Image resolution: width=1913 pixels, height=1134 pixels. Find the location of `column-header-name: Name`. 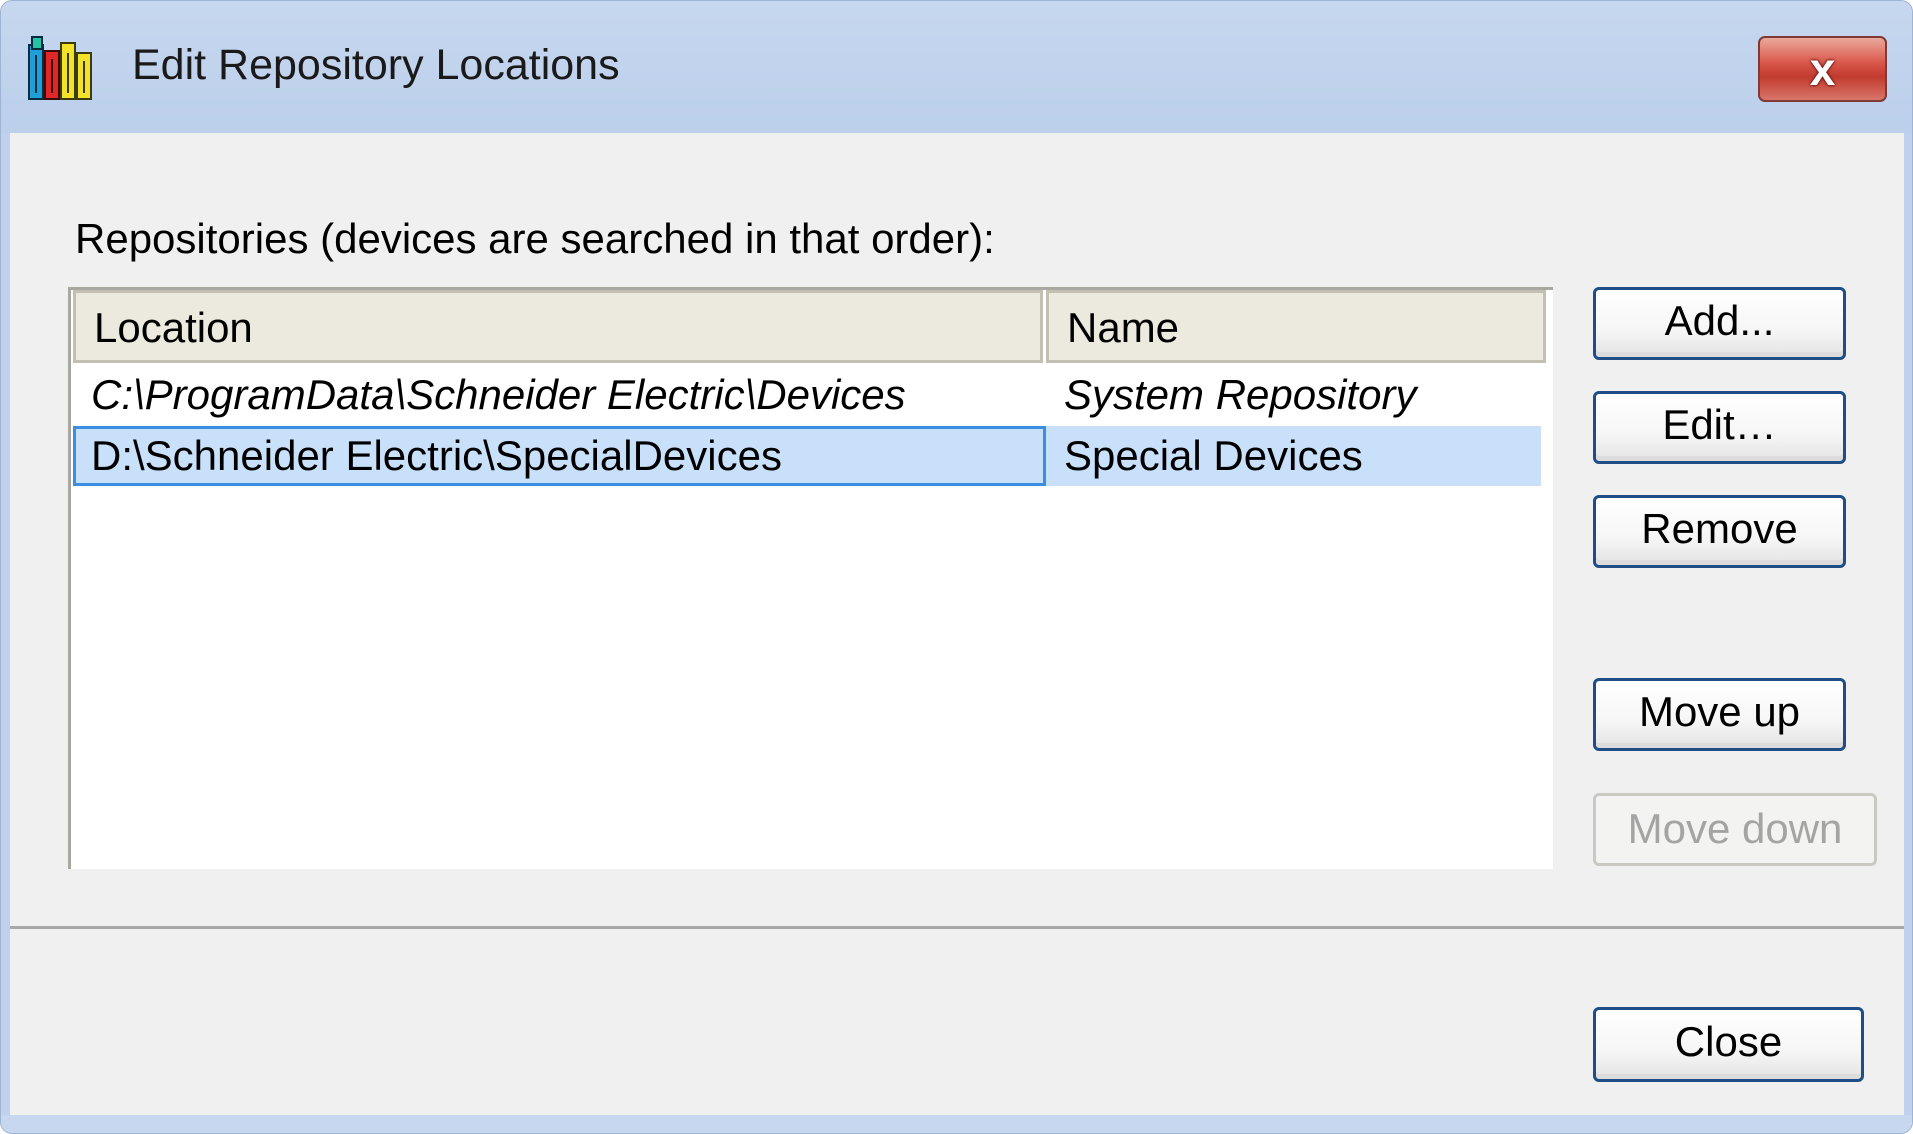

column-header-name: Name is located at coordinates (1296, 326).